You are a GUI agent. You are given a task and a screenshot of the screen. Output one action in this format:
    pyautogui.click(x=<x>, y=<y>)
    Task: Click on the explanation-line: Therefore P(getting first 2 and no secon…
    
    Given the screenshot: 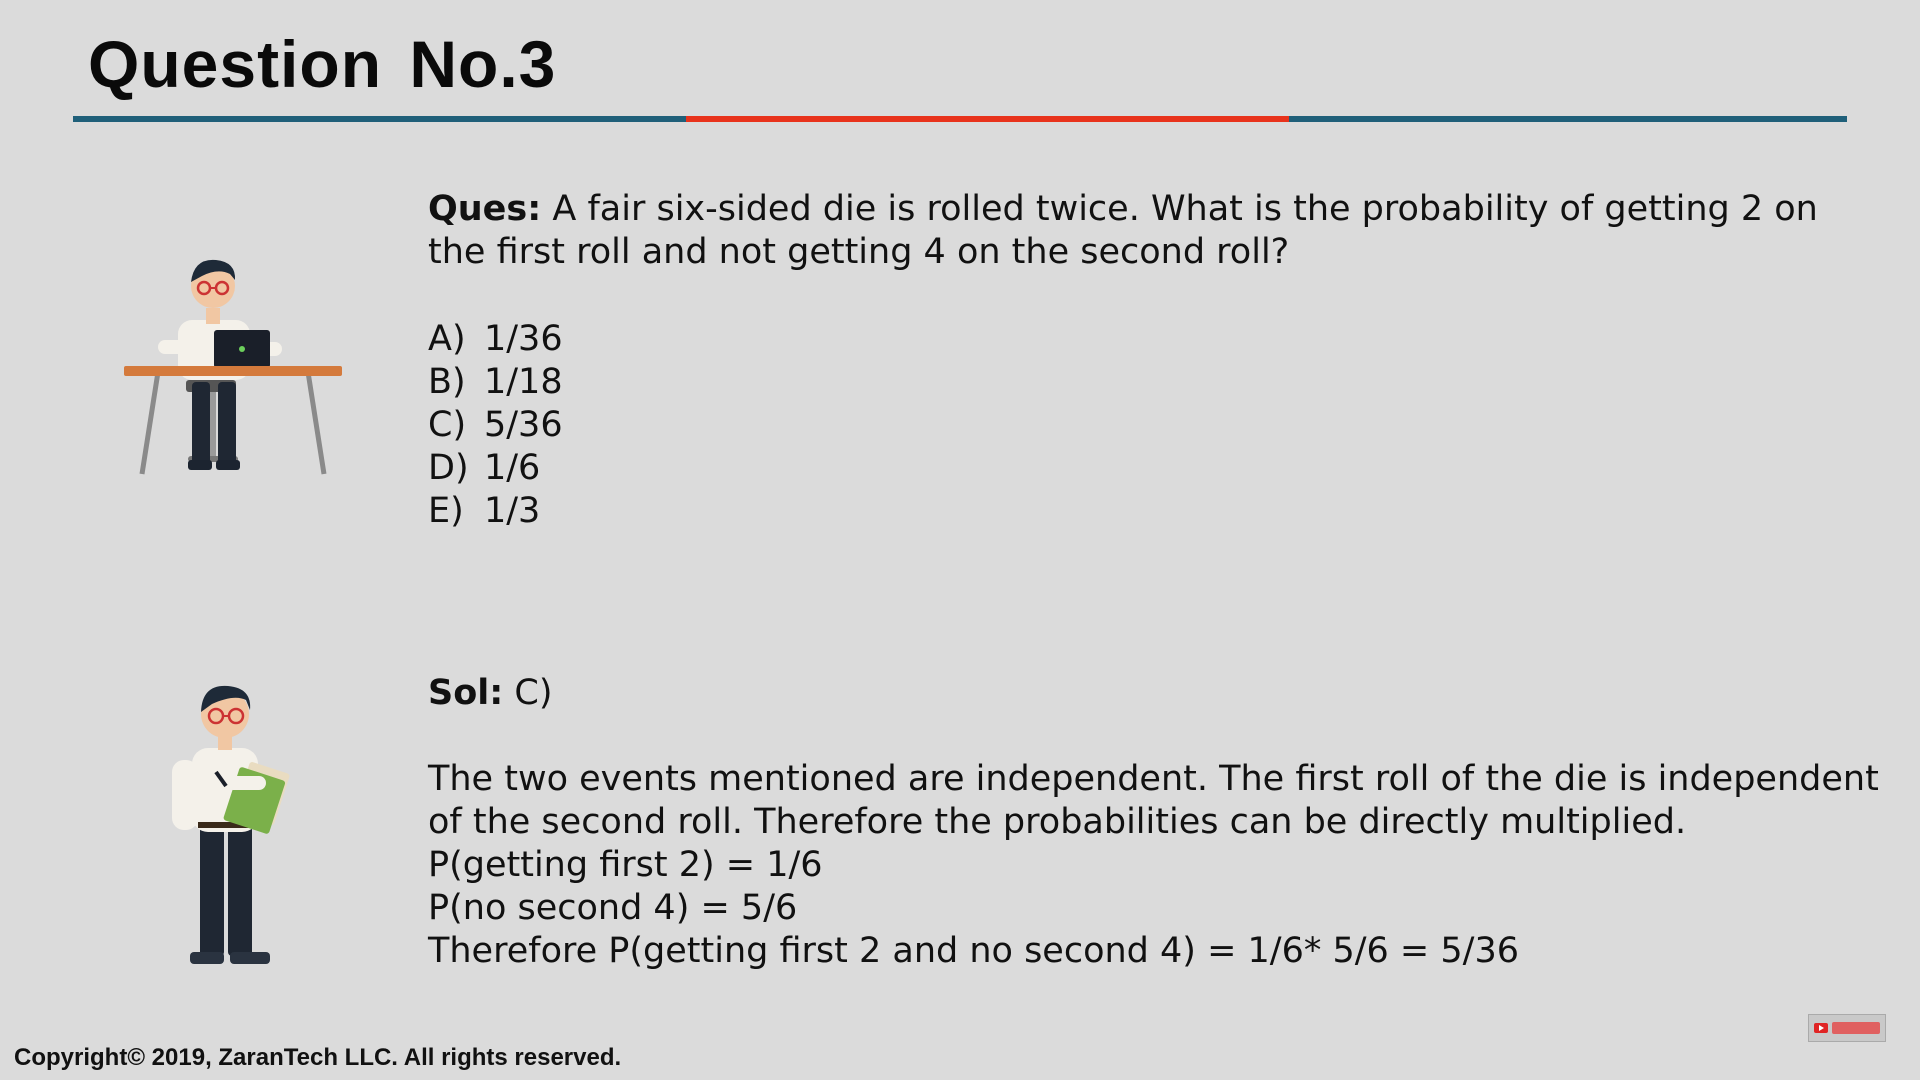 What is the action you would take?
    pyautogui.click(x=973, y=951)
    